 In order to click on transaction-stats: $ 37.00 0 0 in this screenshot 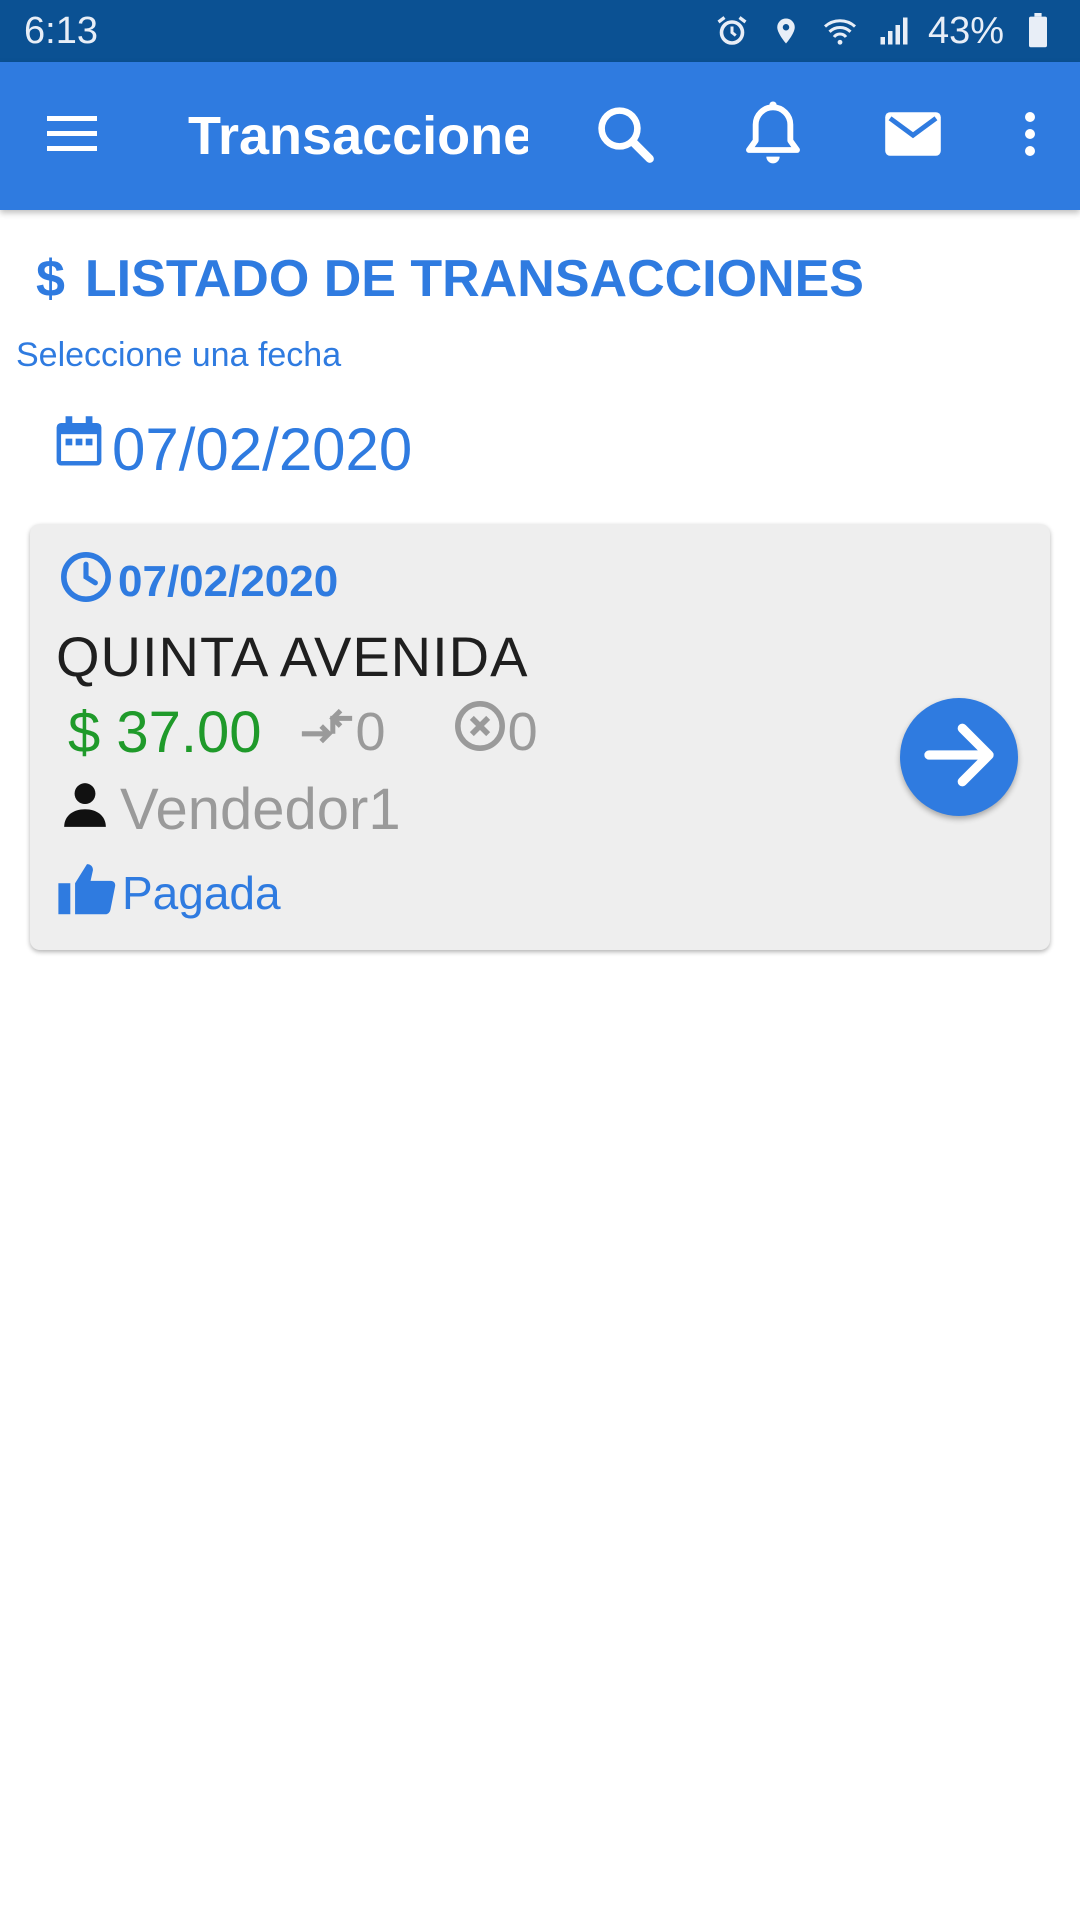, I will do `click(303, 732)`.